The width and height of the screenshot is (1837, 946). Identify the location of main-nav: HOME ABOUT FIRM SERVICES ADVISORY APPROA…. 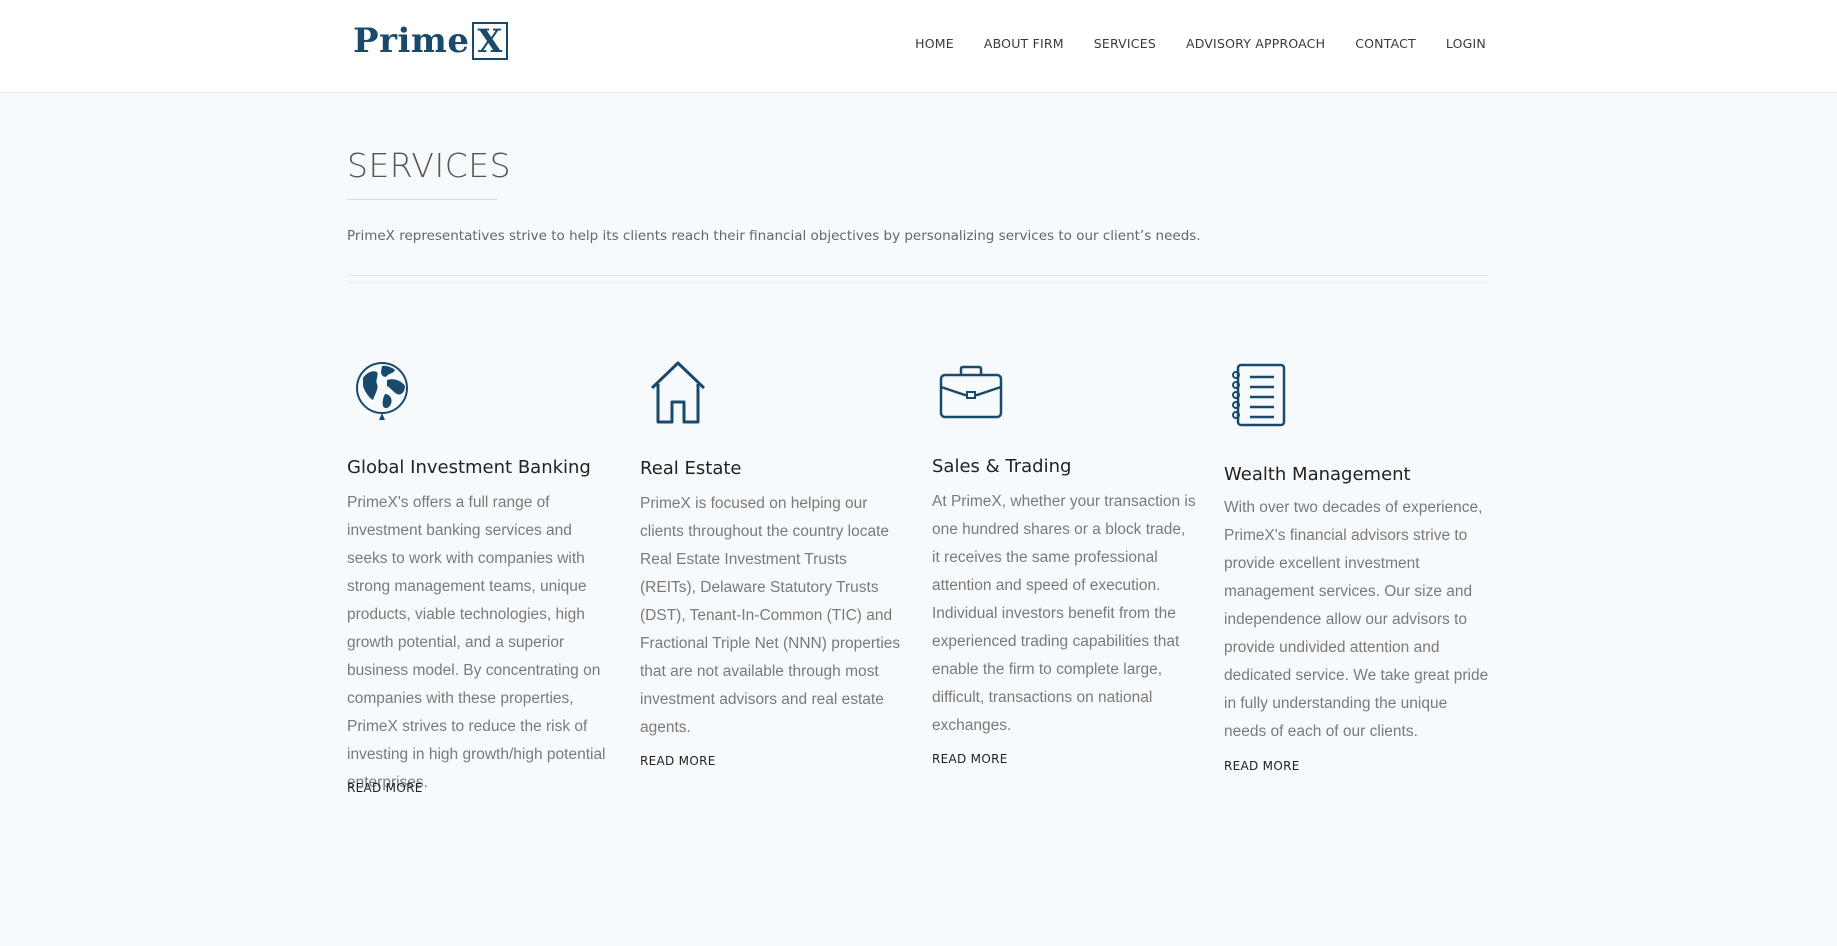
(1200, 43).